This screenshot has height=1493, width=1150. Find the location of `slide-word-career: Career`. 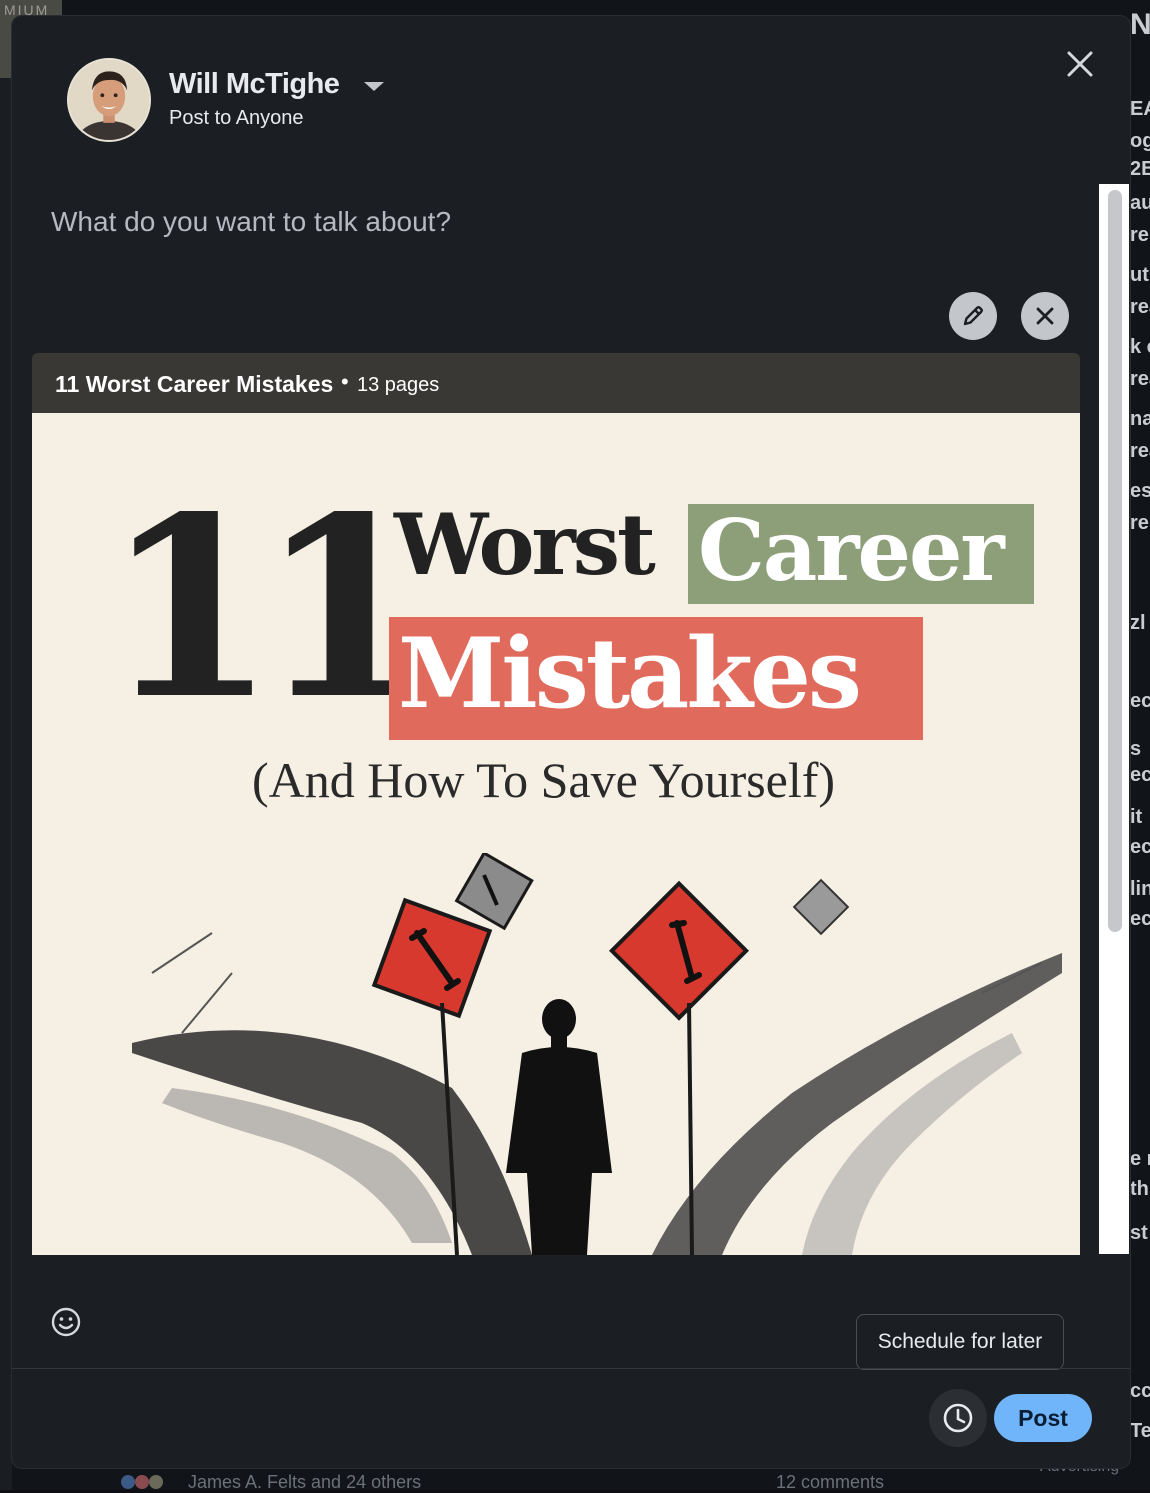

slide-word-career: Career is located at coordinates (851, 550).